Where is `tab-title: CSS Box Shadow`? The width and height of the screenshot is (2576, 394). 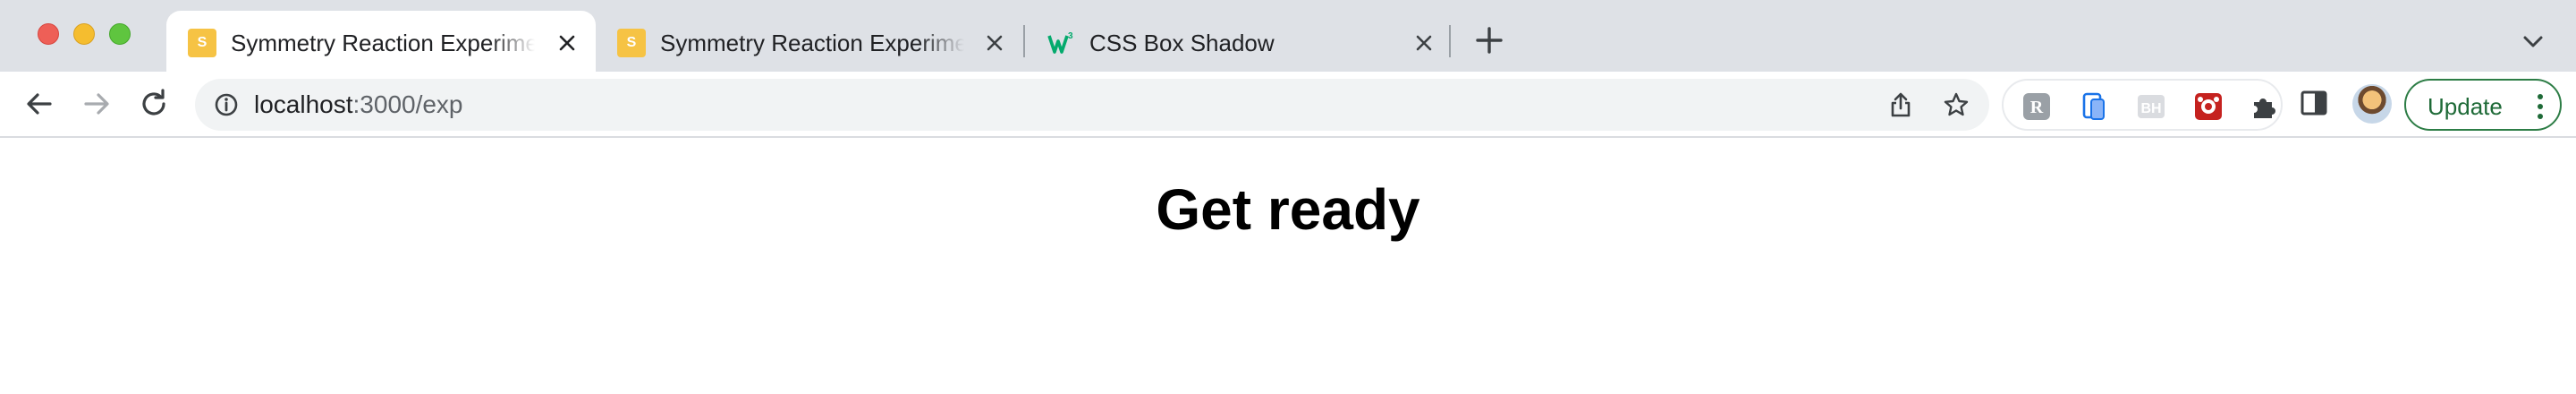
tab-title: CSS Box Shadow is located at coordinates (1182, 43).